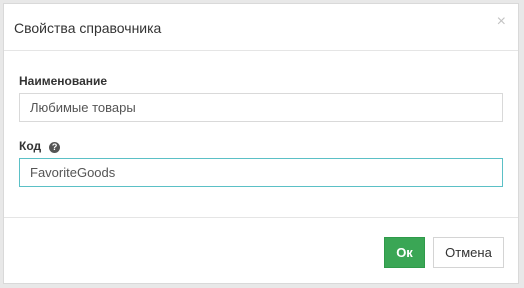 The width and height of the screenshot is (524, 288). I want to click on code-input, so click(261, 172).